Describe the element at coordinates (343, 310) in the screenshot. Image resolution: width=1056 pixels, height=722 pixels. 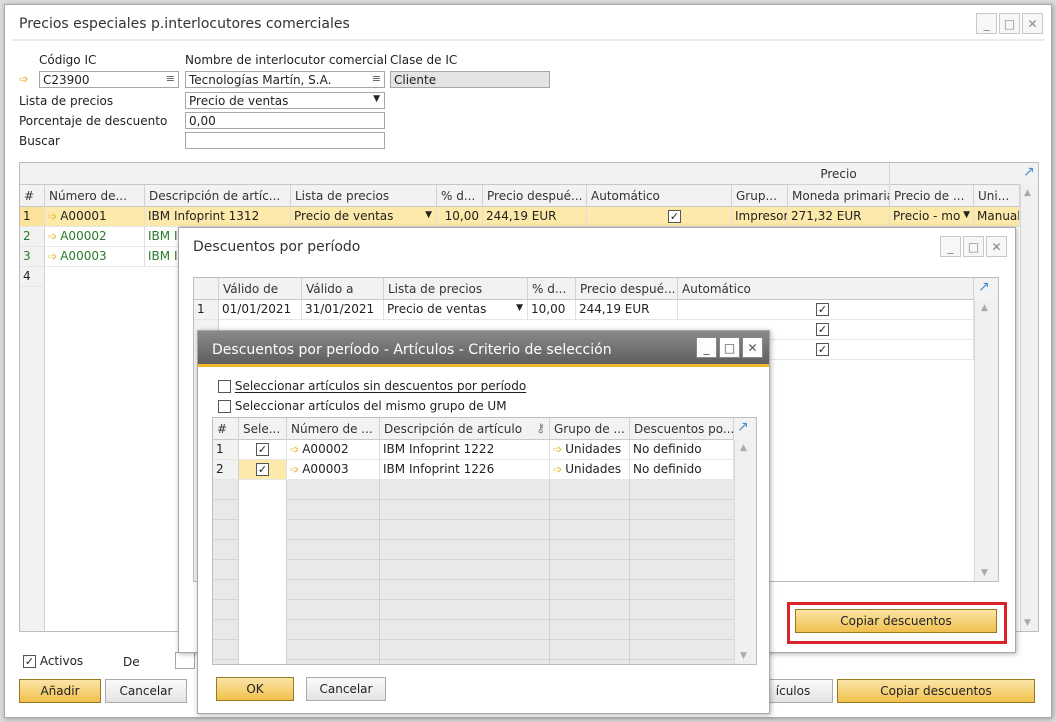
I see `valido-a-cell: 31/01/2021` at that location.